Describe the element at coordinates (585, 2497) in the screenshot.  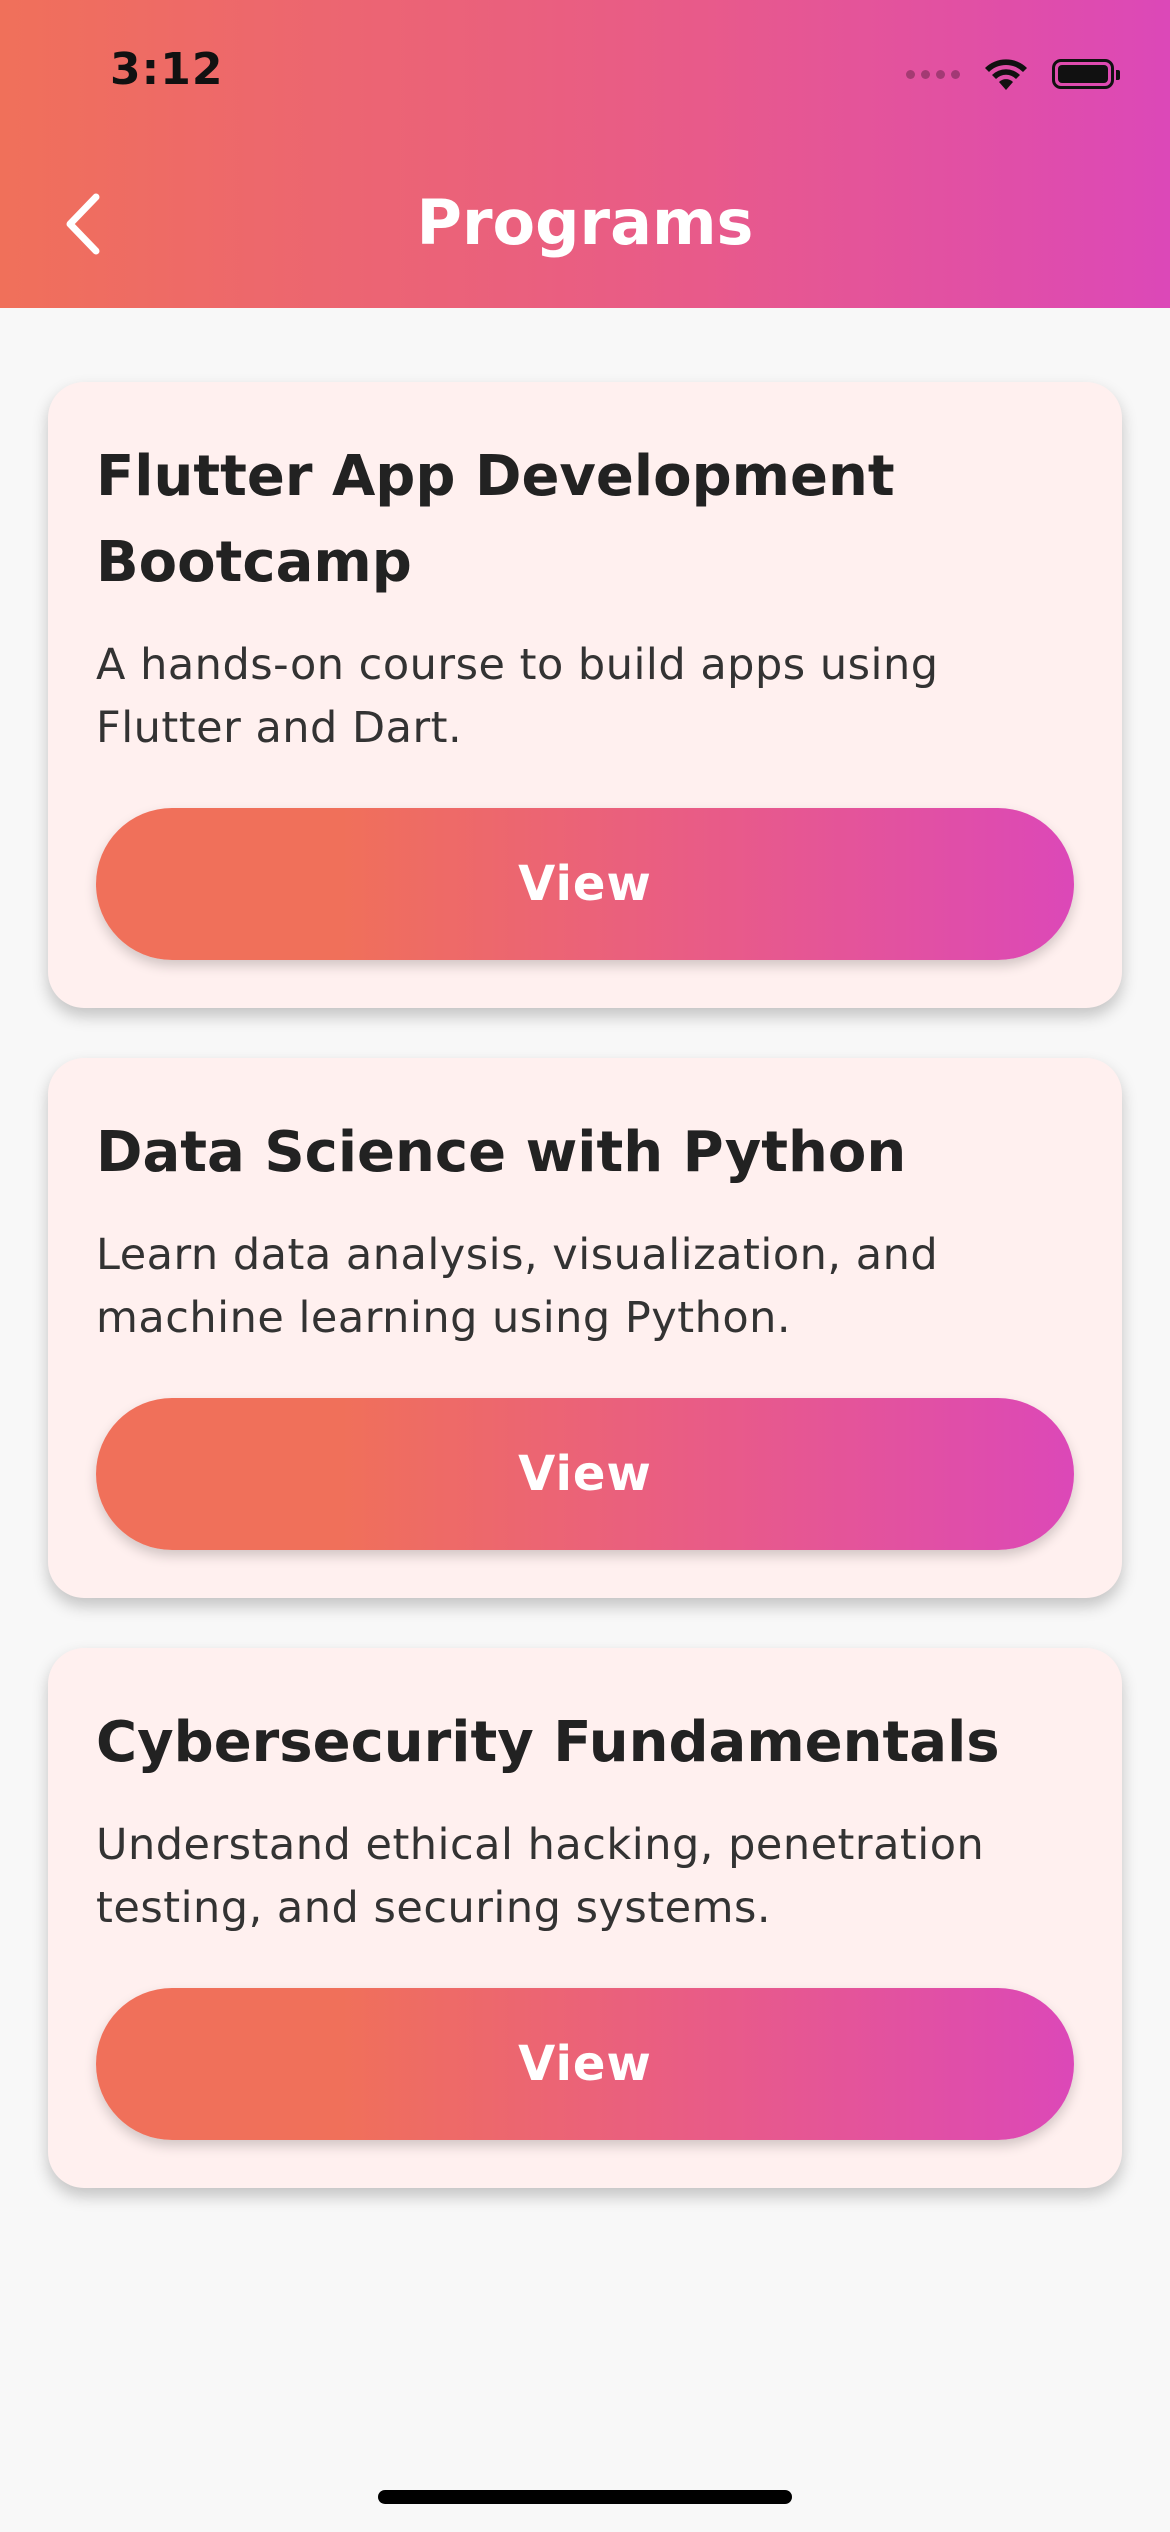
I see `home-indicator` at that location.